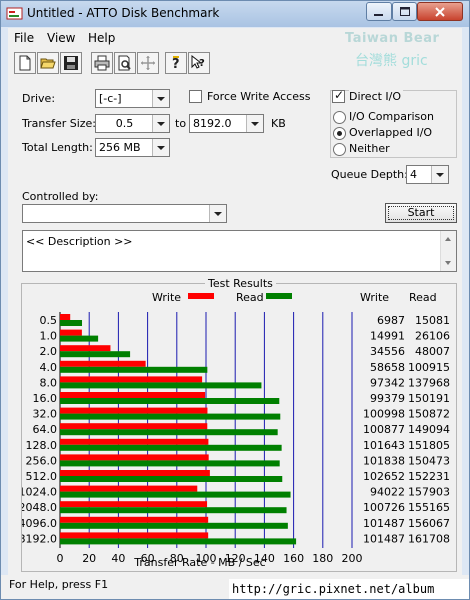 The height and width of the screenshot is (600, 470). What do you see at coordinates (14, 13) in the screenshot?
I see `atto-app-icon` at bounding box center [14, 13].